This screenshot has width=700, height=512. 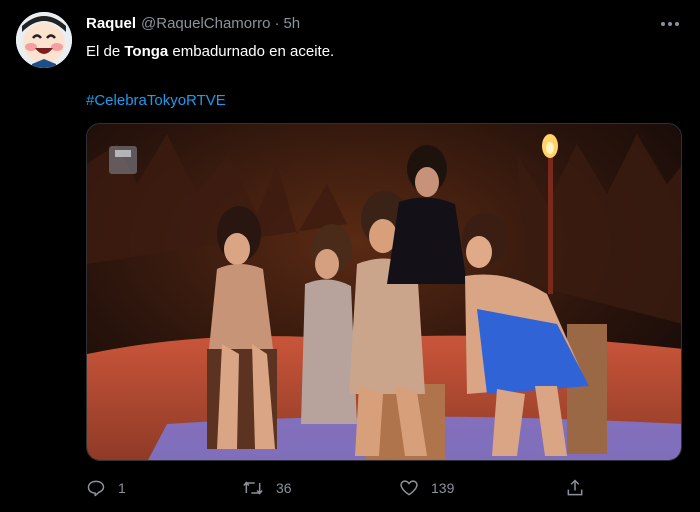 What do you see at coordinates (409, 488) in the screenshot?
I see `heart-icon` at bounding box center [409, 488].